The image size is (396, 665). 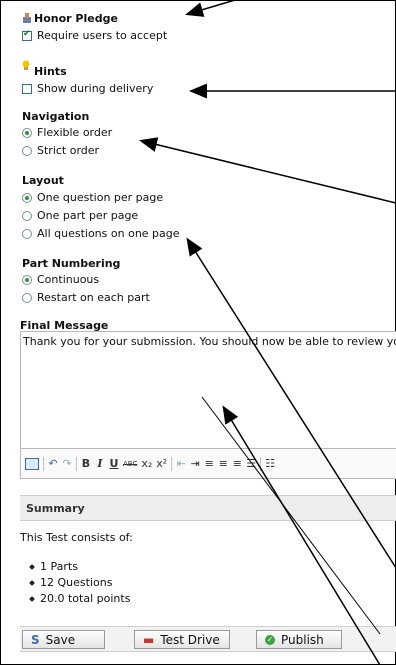 What do you see at coordinates (270, 639) in the screenshot?
I see `publish-icon: ✓` at bounding box center [270, 639].